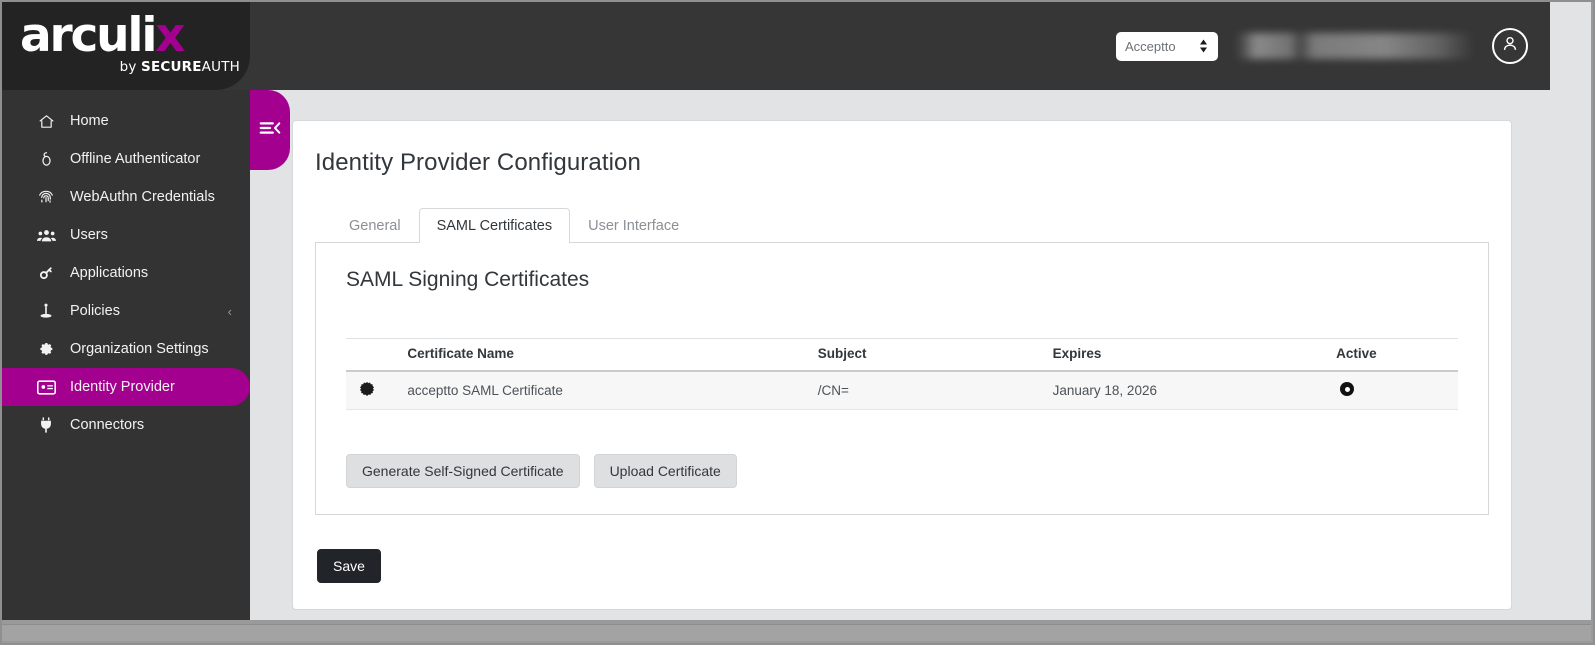 This screenshot has width=1595, height=645. I want to click on header-right-cluster: Acceptto, so click(1322, 46).